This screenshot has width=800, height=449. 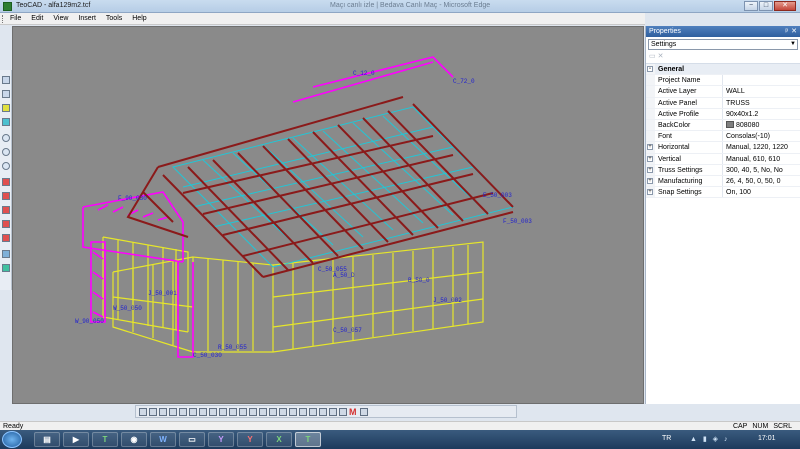 What do you see at coordinates (761, 181) in the screenshot?
I see `property-value: 26, 4, 50, 0, 50, 0` at bounding box center [761, 181].